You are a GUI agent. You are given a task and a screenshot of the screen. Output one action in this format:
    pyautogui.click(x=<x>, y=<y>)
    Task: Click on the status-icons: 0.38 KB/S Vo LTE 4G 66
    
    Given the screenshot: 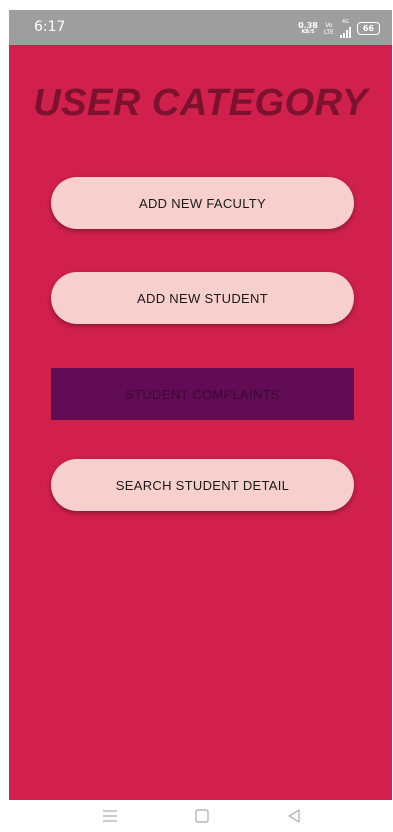 What is the action you would take?
    pyautogui.click(x=339, y=28)
    